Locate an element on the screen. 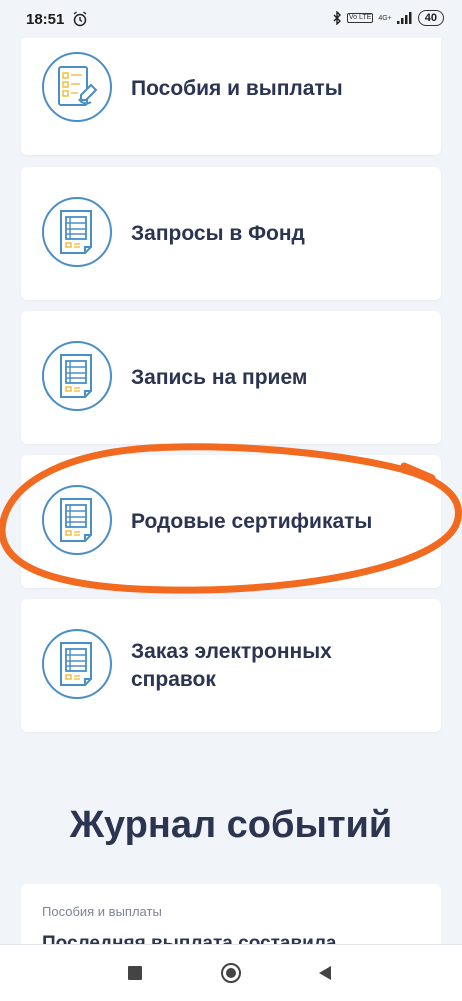 The width and height of the screenshot is (462, 1001). service-card-e-certificates: Заказ электронных справок is located at coordinates (231, 665).